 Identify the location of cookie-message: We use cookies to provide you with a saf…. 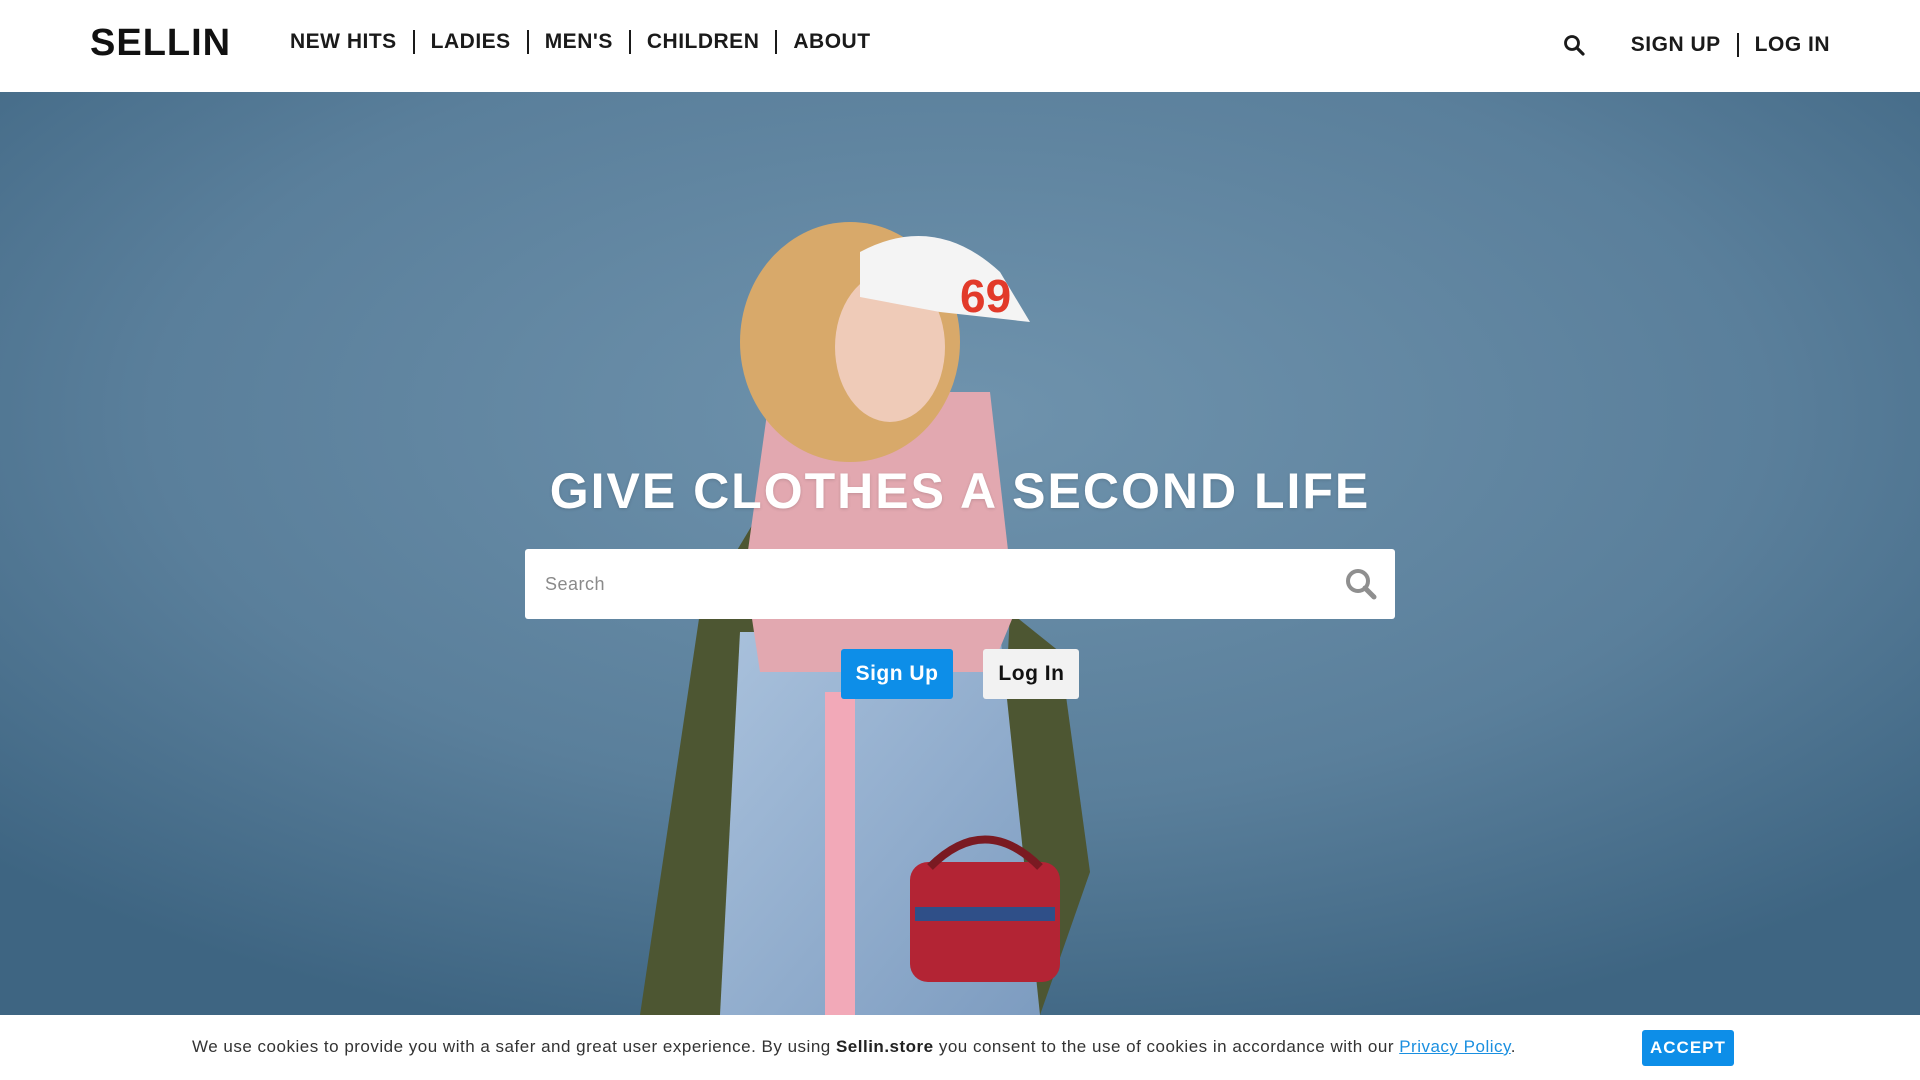
(854, 1047).